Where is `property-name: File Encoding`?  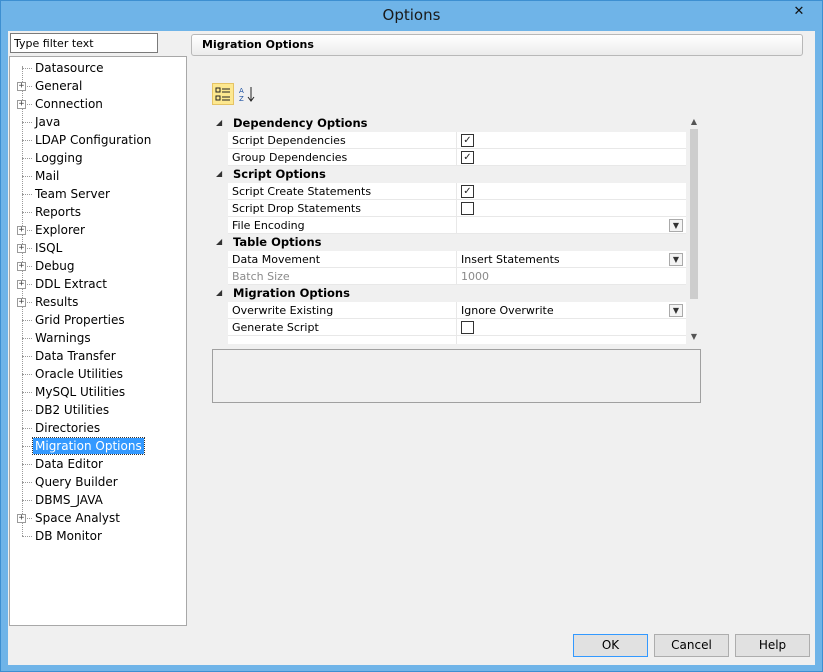 property-name: File Encoding is located at coordinates (268, 225).